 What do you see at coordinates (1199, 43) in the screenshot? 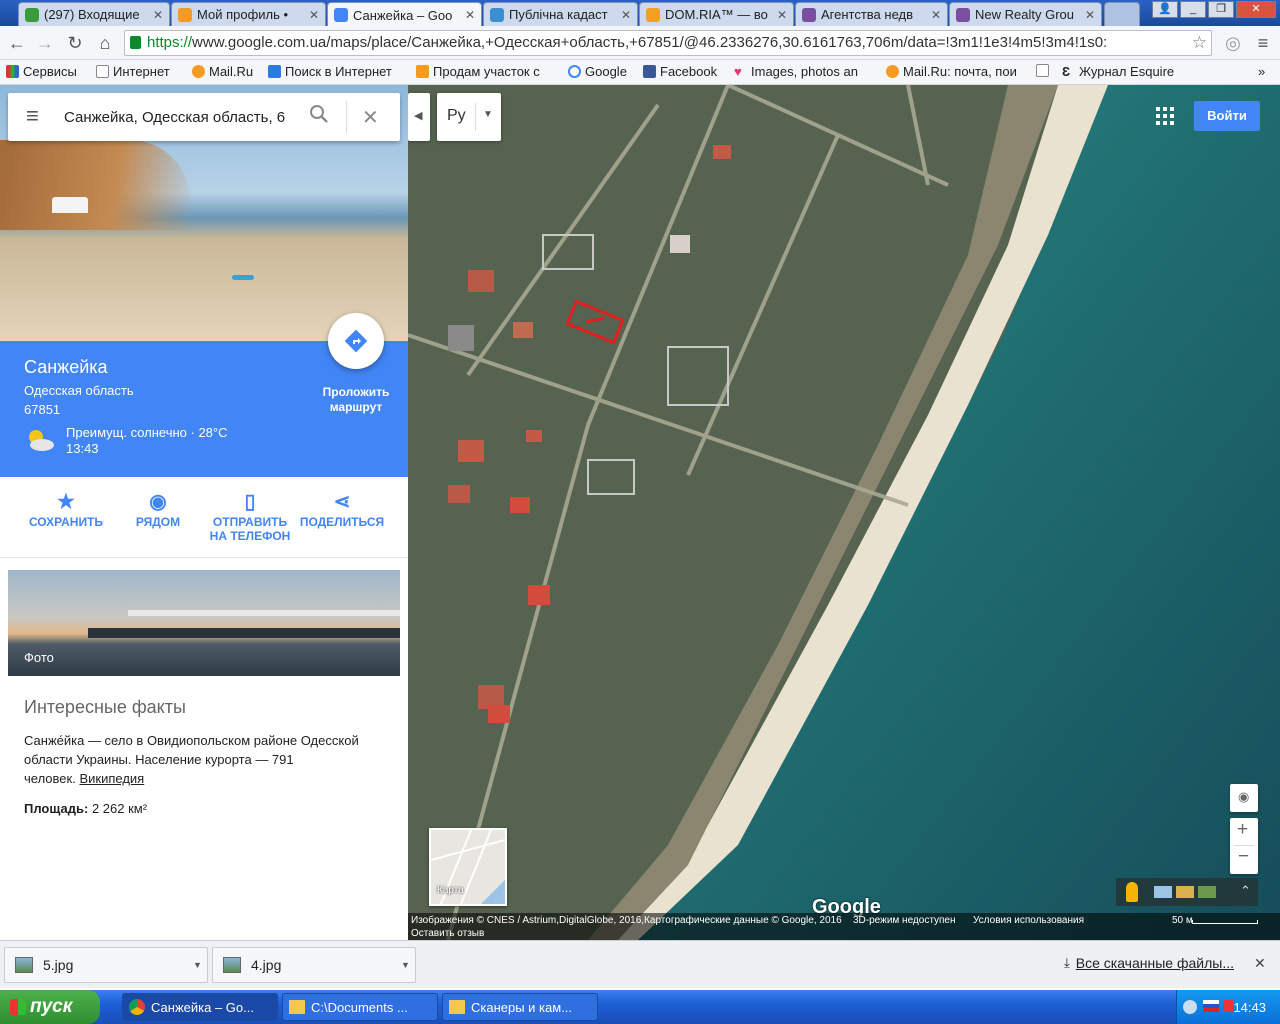
I see `star-bookmark-icon: ☆` at bounding box center [1199, 43].